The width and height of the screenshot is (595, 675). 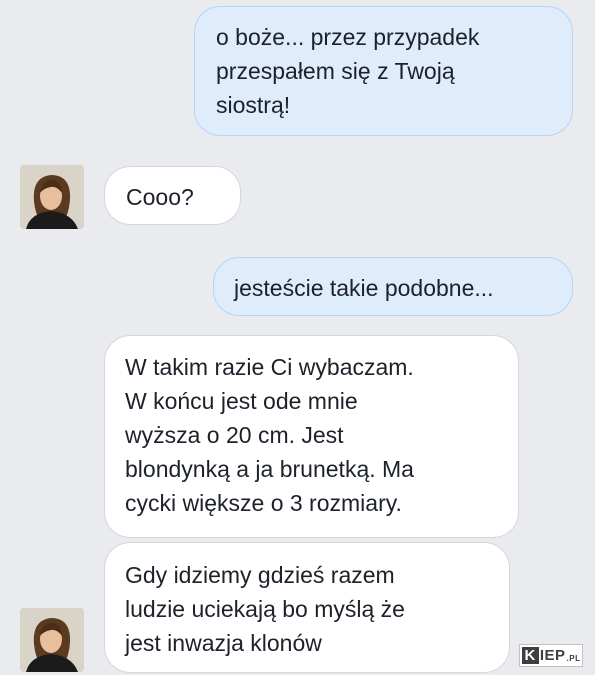 I want to click on watermark-tld: .PL, so click(x=573, y=658).